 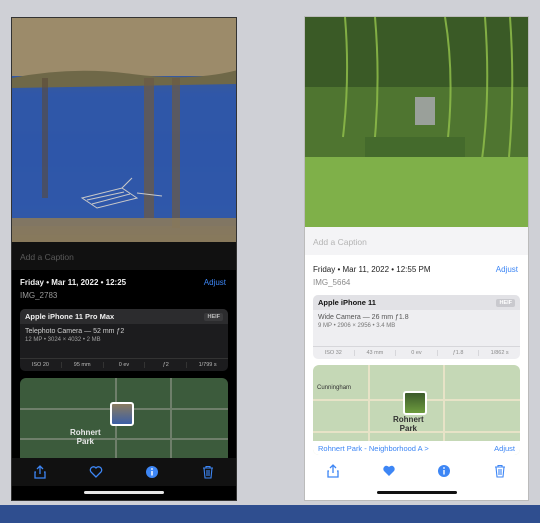 I want to click on exif-shutter: 1/862 s, so click(x=499, y=353).